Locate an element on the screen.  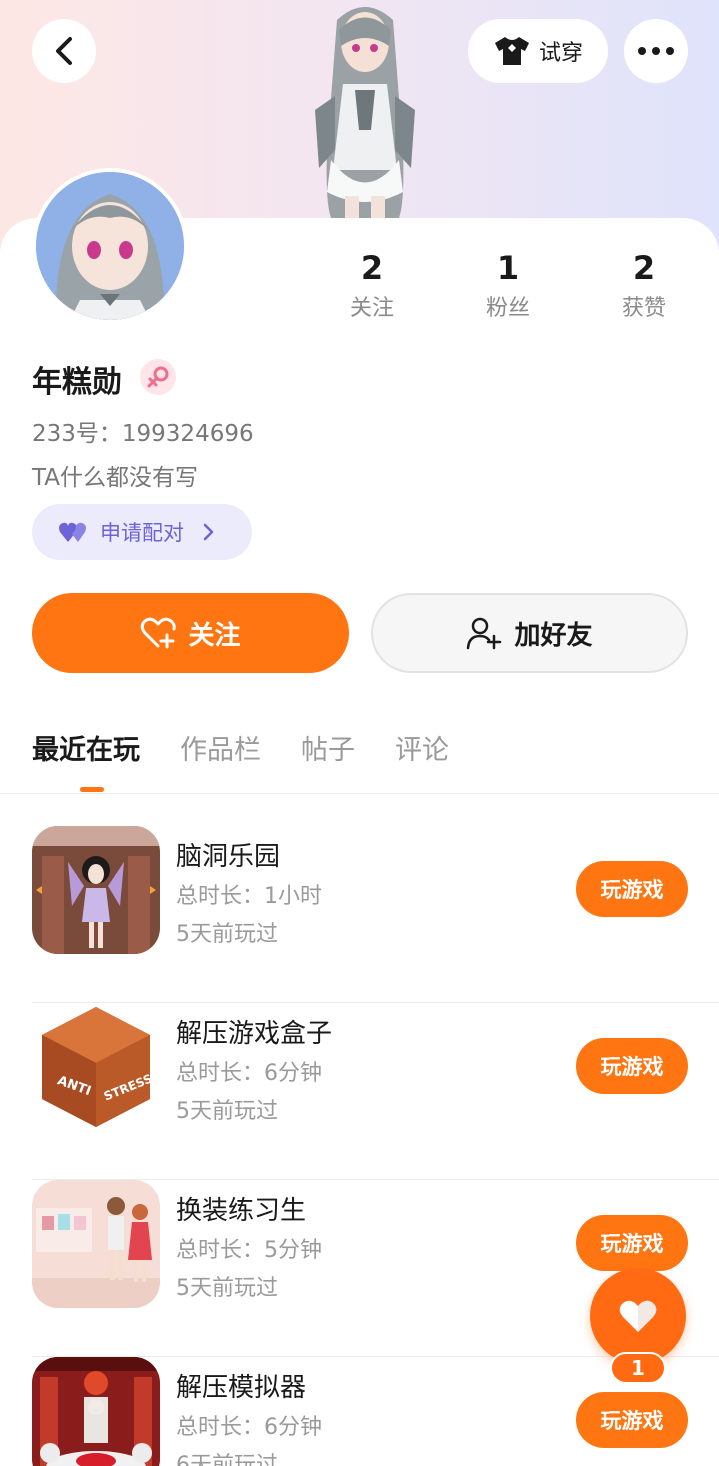
game-last-played: 6天前玩过 is located at coordinates (227, 1459).